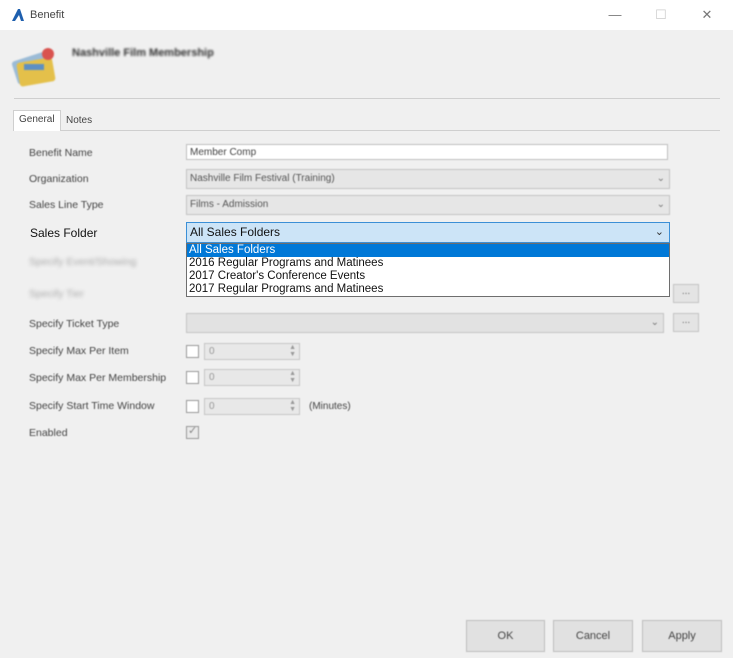 This screenshot has width=733, height=658. What do you see at coordinates (59, 179) in the screenshot?
I see `organization-label: Organization` at bounding box center [59, 179].